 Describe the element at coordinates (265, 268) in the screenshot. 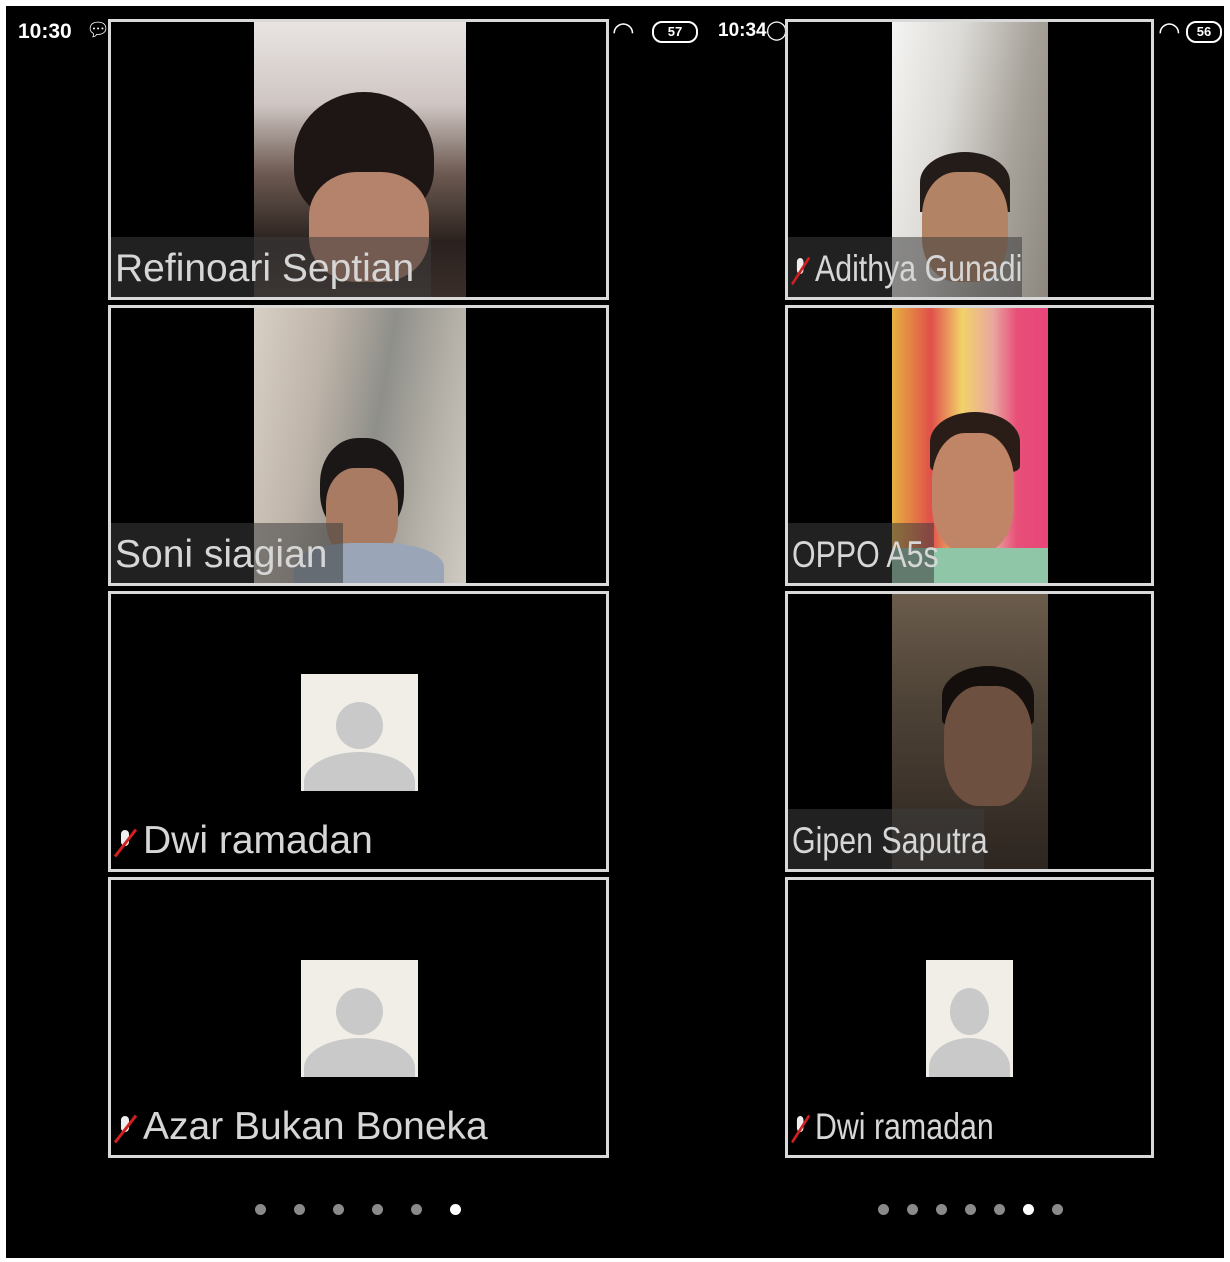

I see `participant-name: Refinoari Septian` at that location.